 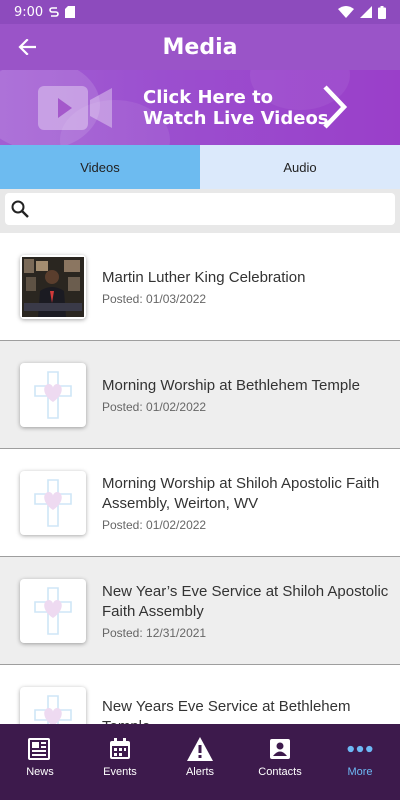 I want to click on item-date: Posted: 12/31/2021, so click(x=154, y=632).